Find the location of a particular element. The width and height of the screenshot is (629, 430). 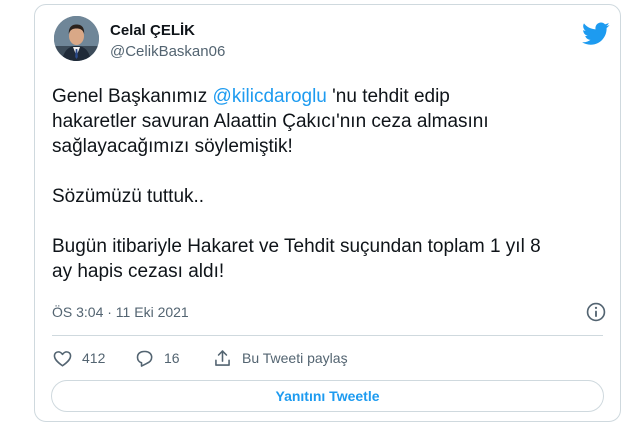

share-icon is located at coordinates (222, 357).